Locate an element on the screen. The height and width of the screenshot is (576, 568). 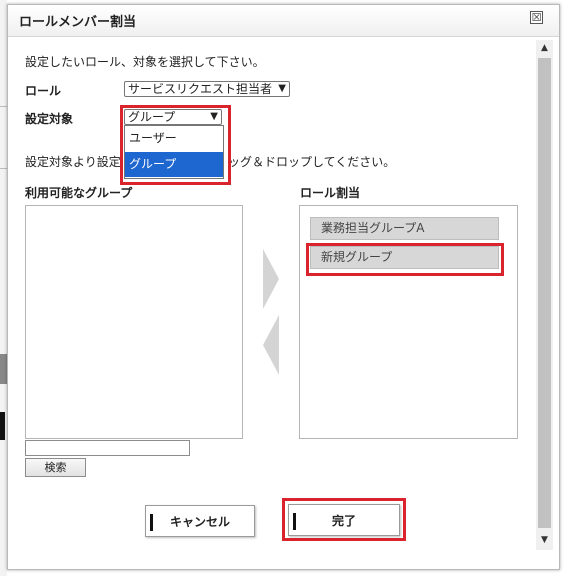
drag-hint-left: 設定対象より設定 is located at coordinates (73, 162).